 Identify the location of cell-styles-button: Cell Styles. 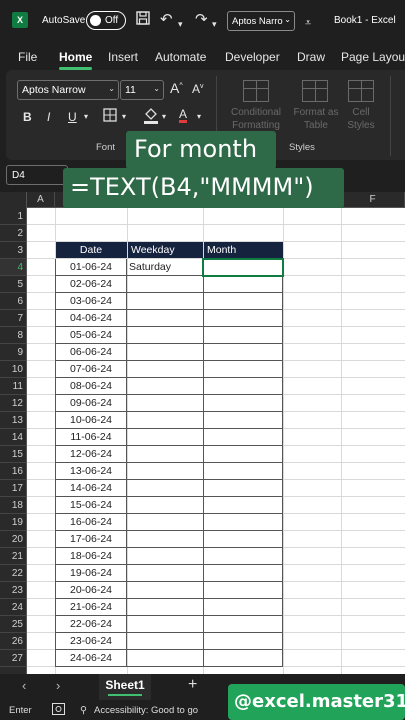
(361, 119).